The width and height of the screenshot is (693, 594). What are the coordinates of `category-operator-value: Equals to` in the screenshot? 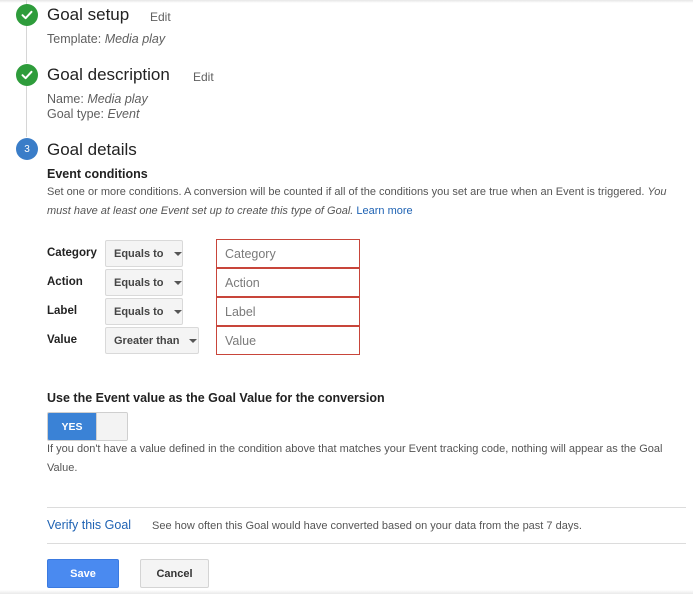 It's located at (139, 253).